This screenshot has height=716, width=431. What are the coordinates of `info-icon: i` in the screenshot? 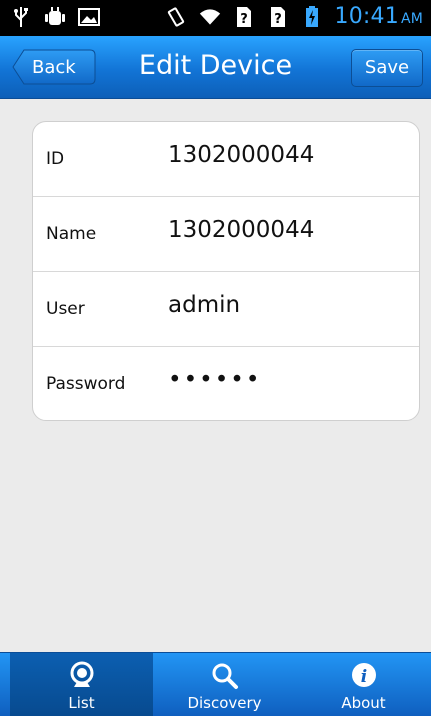 It's located at (364, 678).